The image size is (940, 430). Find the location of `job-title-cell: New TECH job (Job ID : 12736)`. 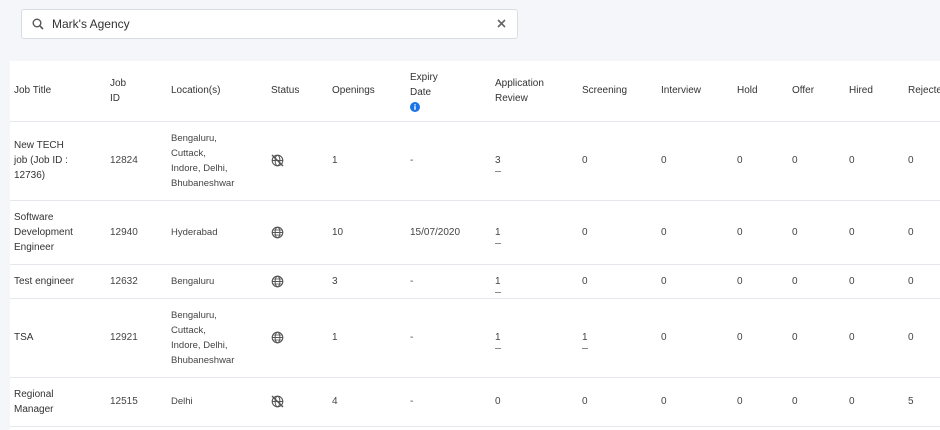

job-title-cell: New TECH job (Job ID : 12736) is located at coordinates (58, 161).